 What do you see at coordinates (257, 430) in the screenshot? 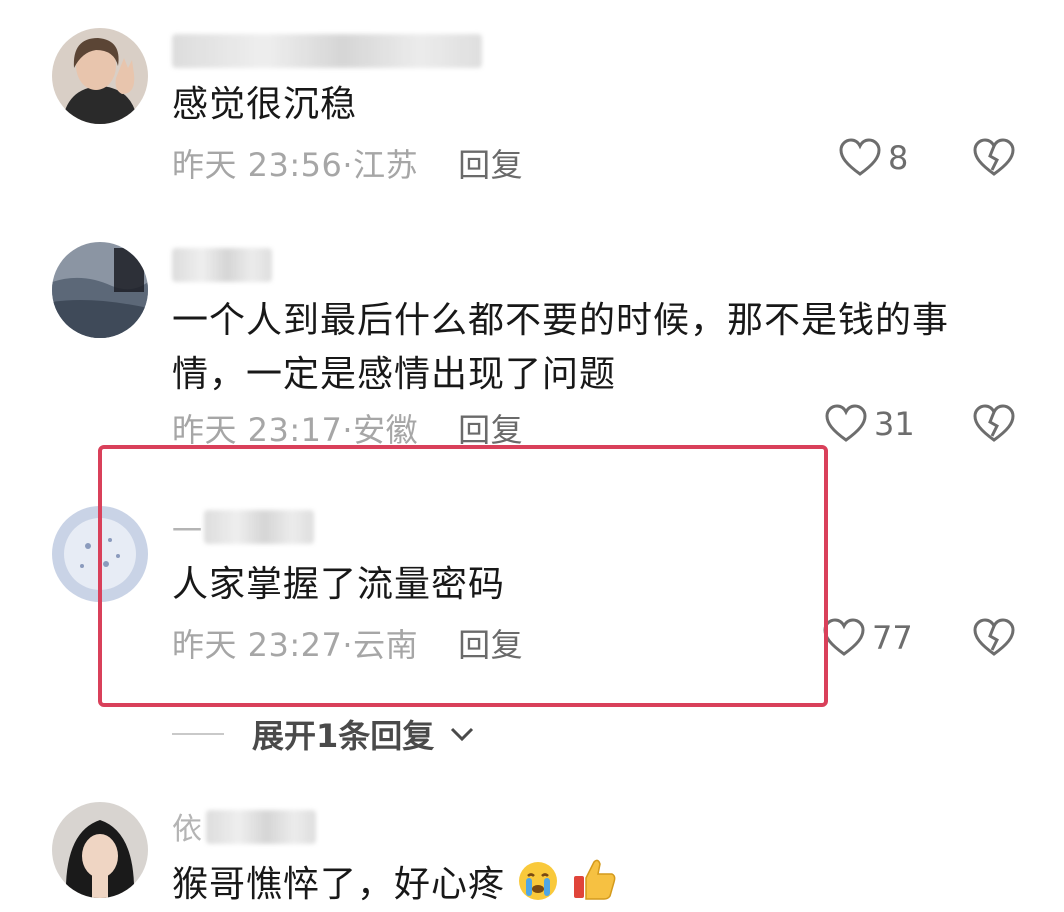
I see `comment-time: 昨天 23:17` at bounding box center [257, 430].